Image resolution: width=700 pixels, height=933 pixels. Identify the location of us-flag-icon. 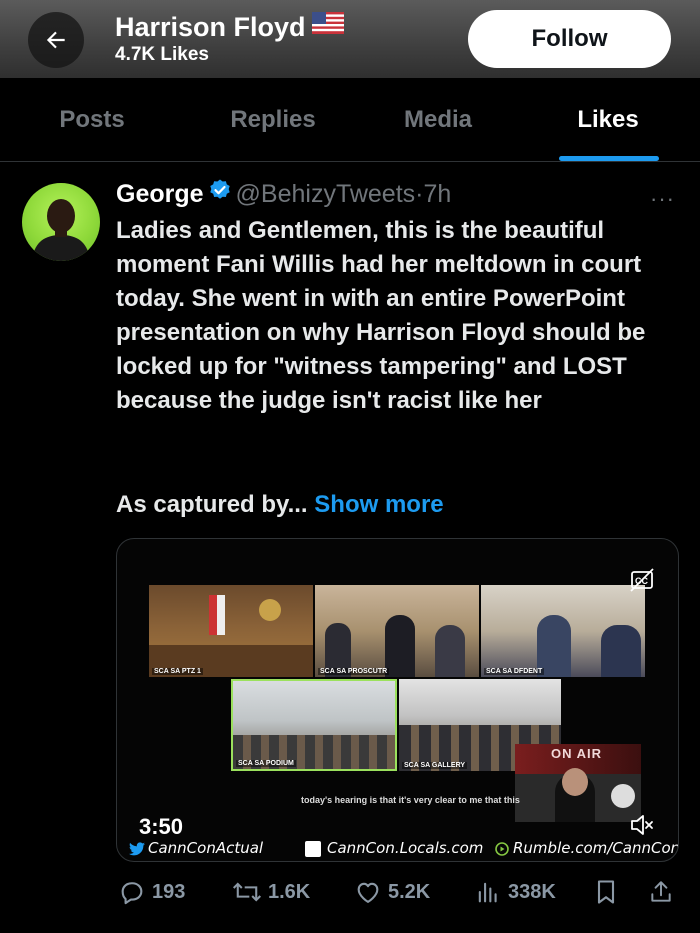
(327, 25).